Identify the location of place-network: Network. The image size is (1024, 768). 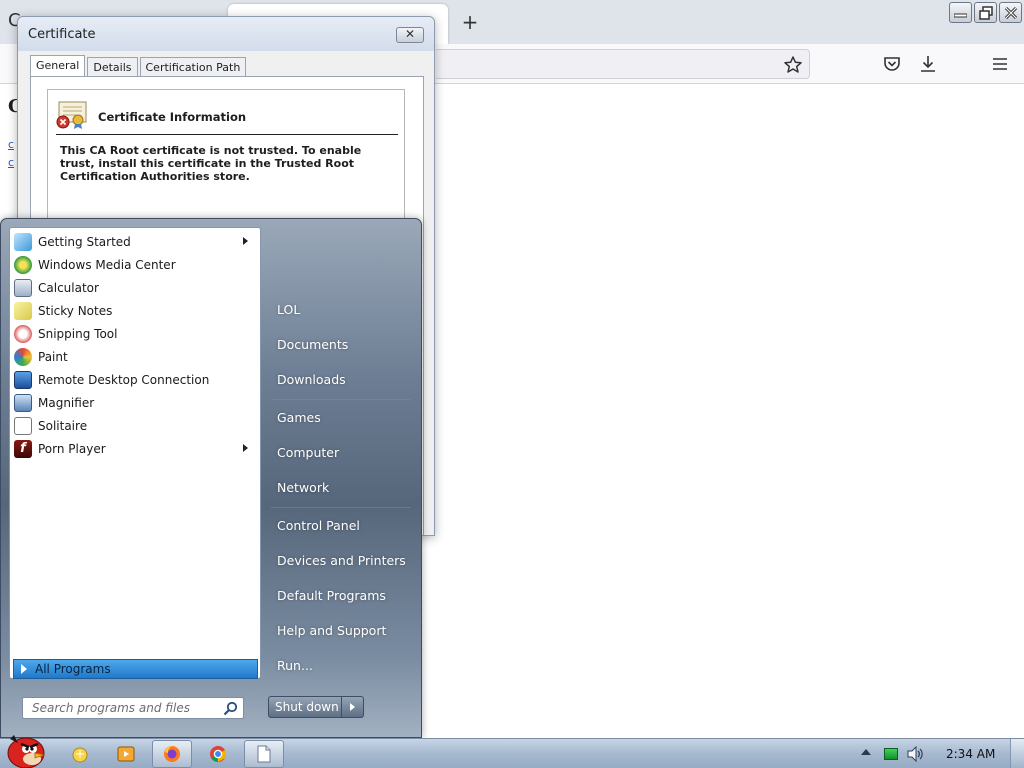
(341, 488).